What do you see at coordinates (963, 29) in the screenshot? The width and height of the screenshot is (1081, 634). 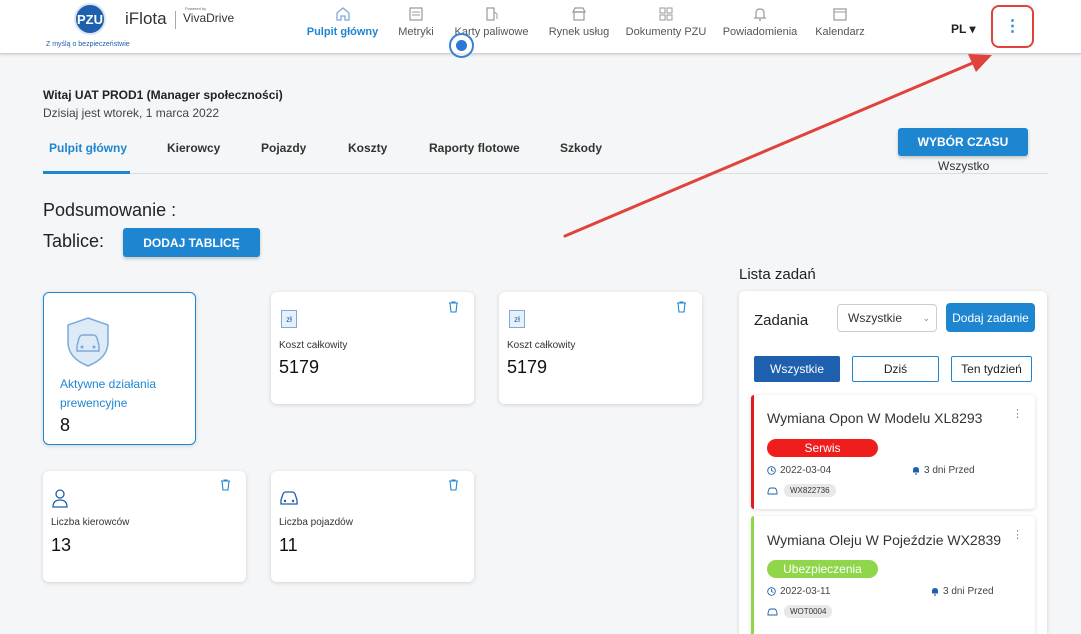 I see `language-select: PL ▾` at bounding box center [963, 29].